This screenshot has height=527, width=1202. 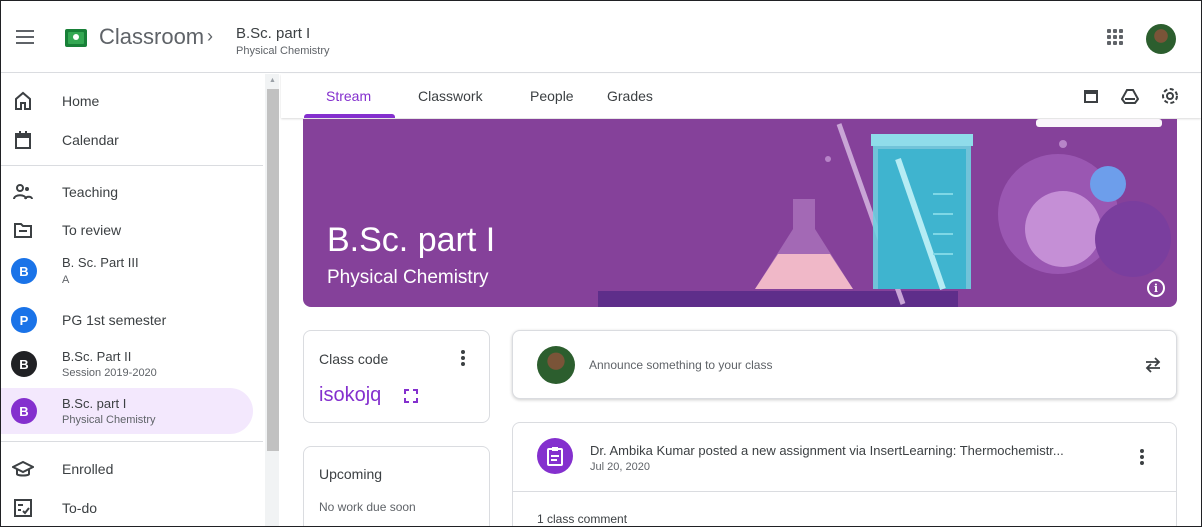 I want to click on class-code-value: isokojq, so click(x=350, y=395).